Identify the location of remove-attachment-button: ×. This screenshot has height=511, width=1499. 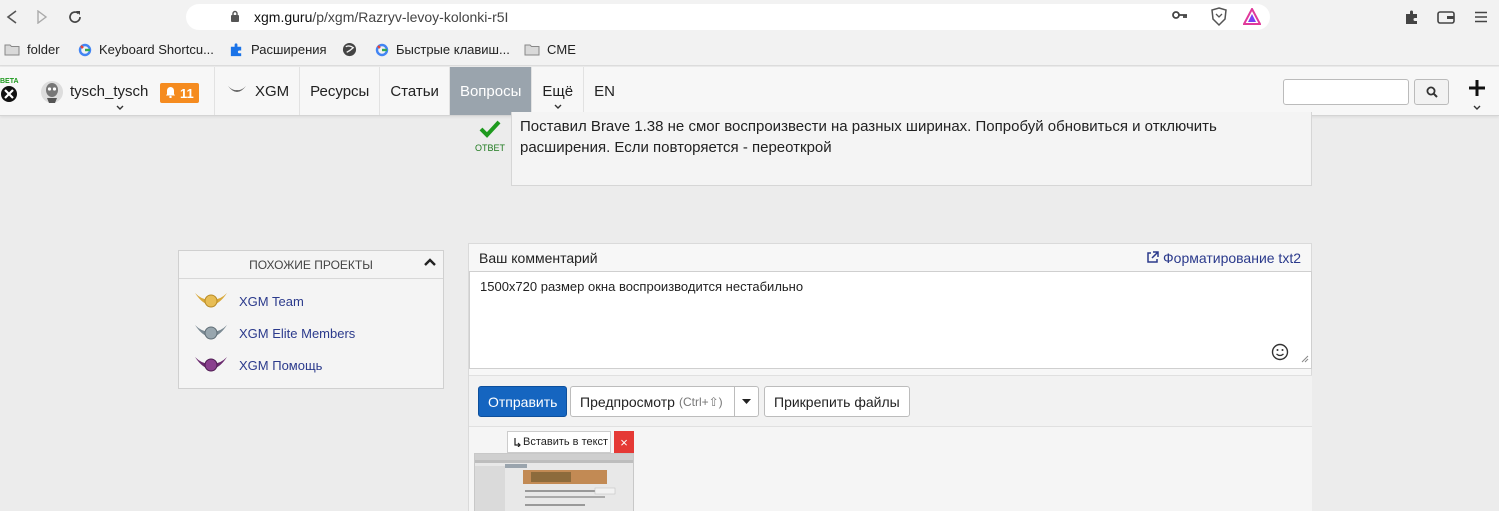
(624, 442).